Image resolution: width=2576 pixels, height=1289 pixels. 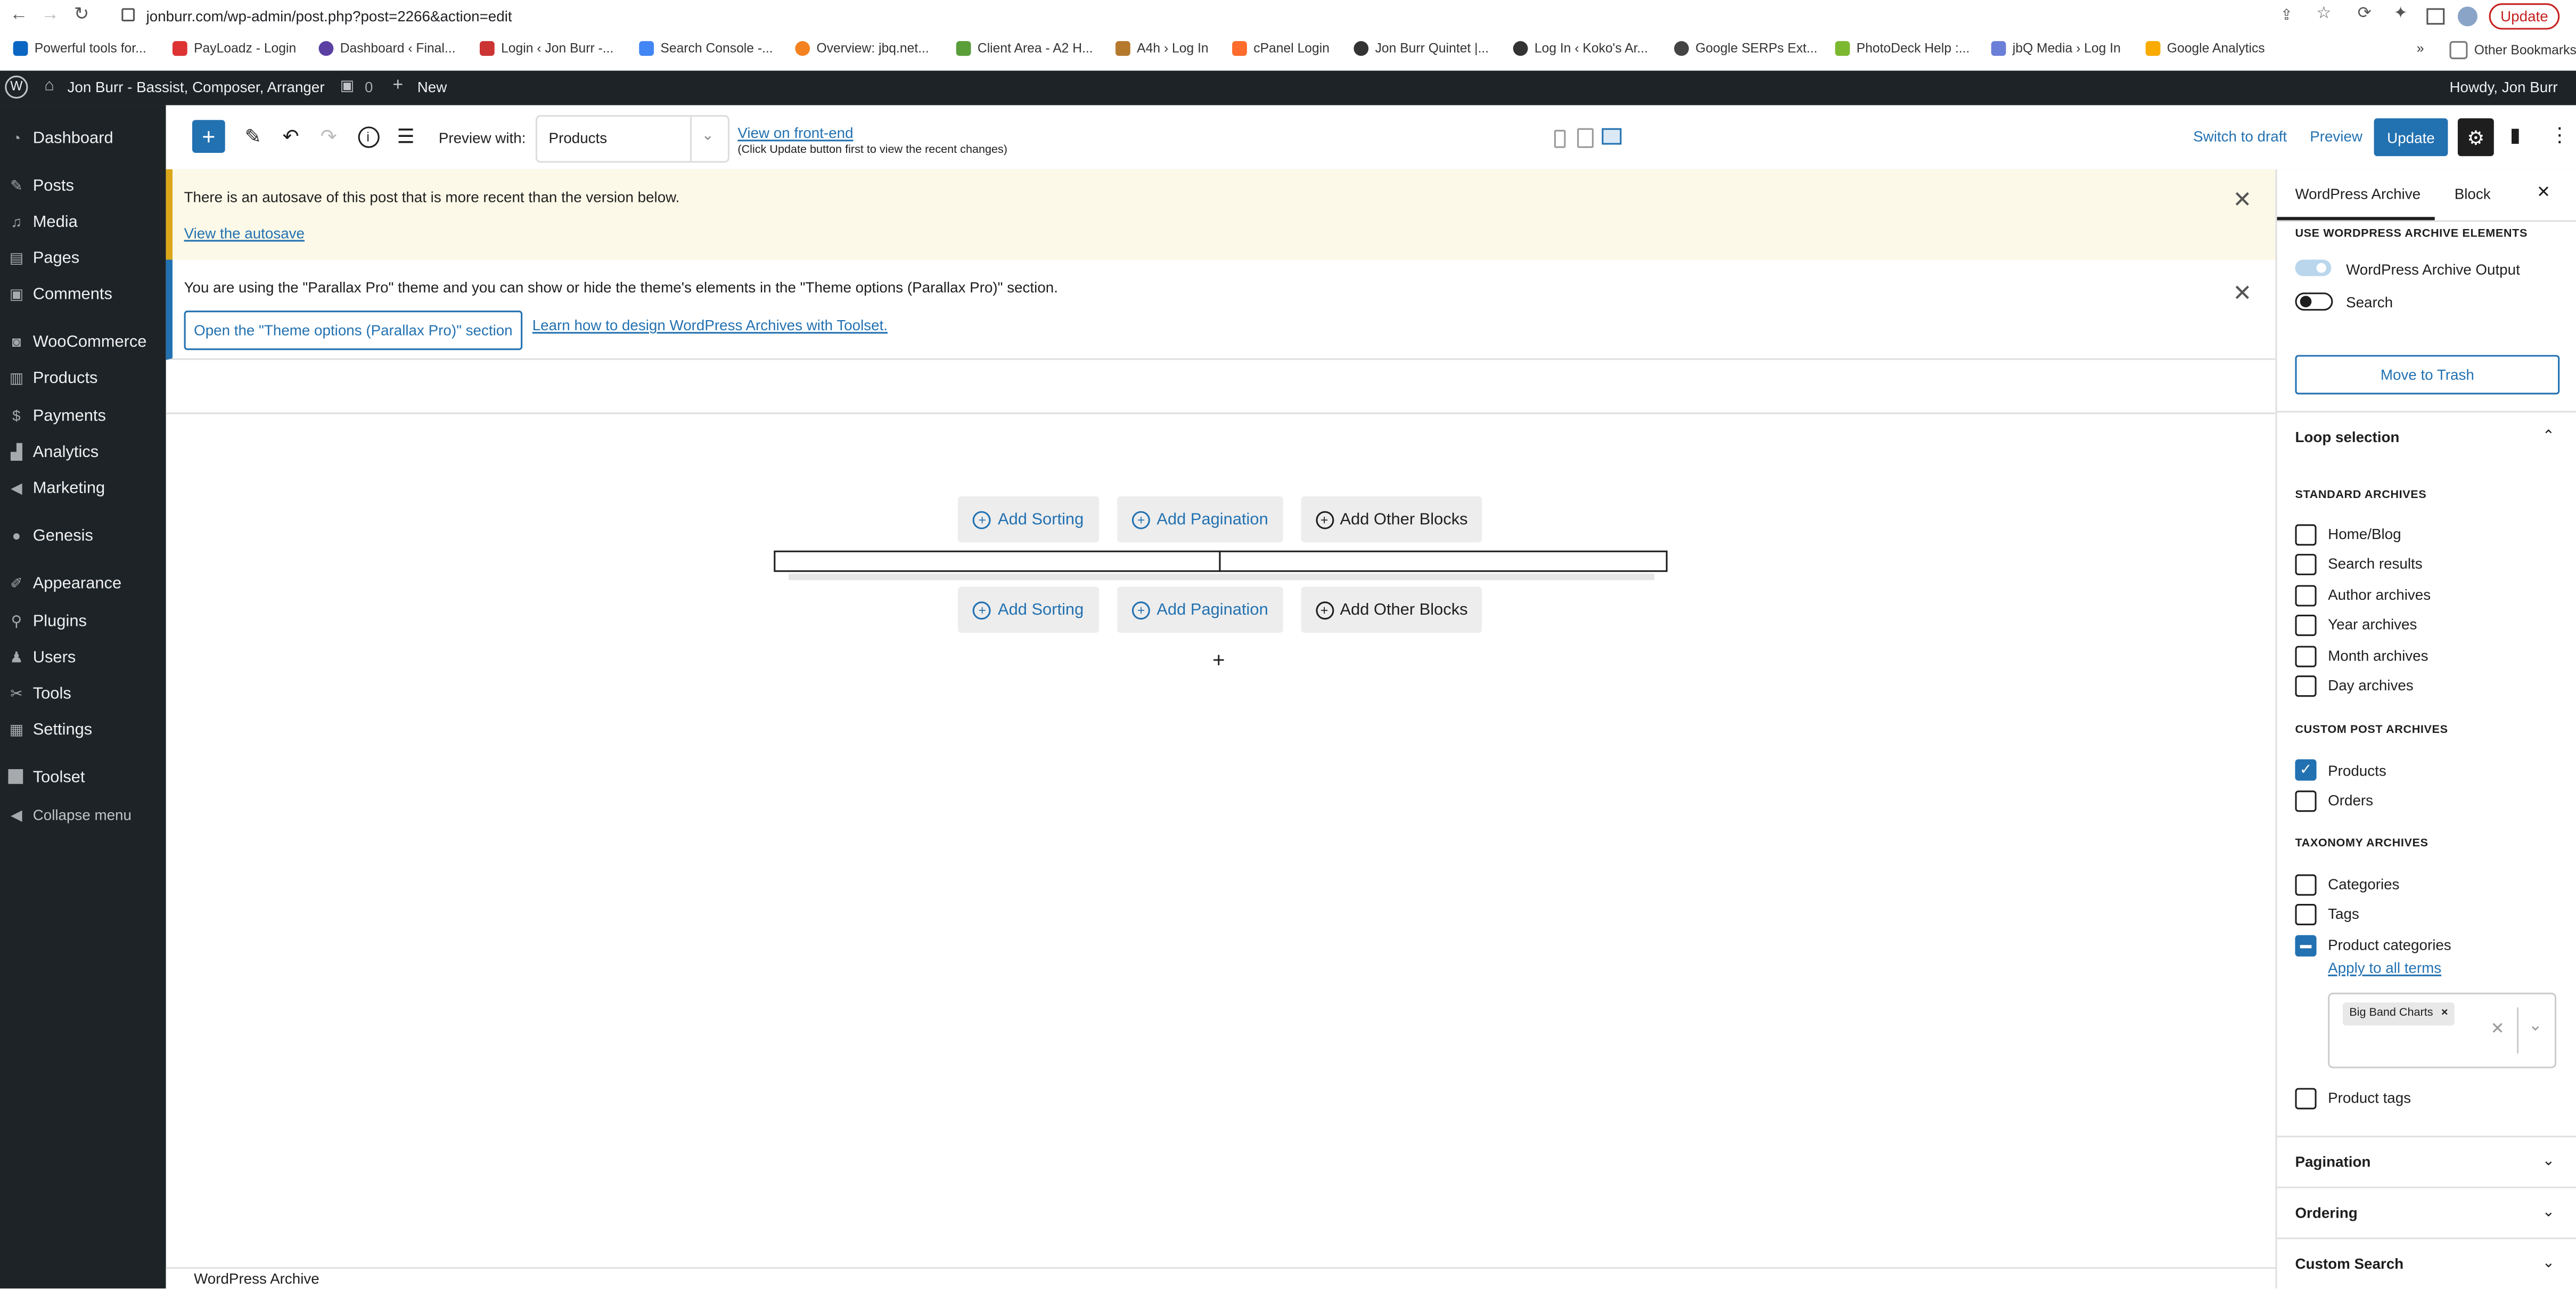 What do you see at coordinates (2306, 1098) in the screenshot?
I see `checkbox-product-tags` at bounding box center [2306, 1098].